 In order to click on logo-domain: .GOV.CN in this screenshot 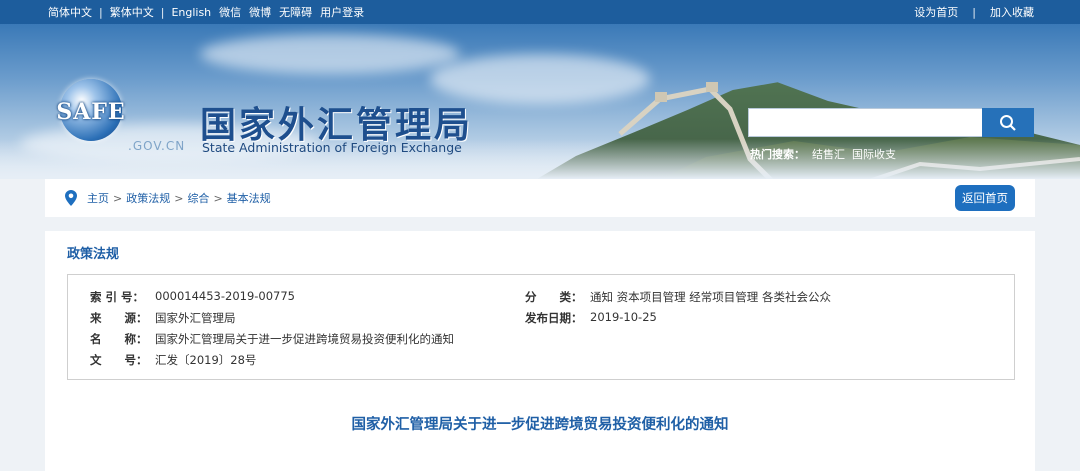, I will do `click(157, 146)`.